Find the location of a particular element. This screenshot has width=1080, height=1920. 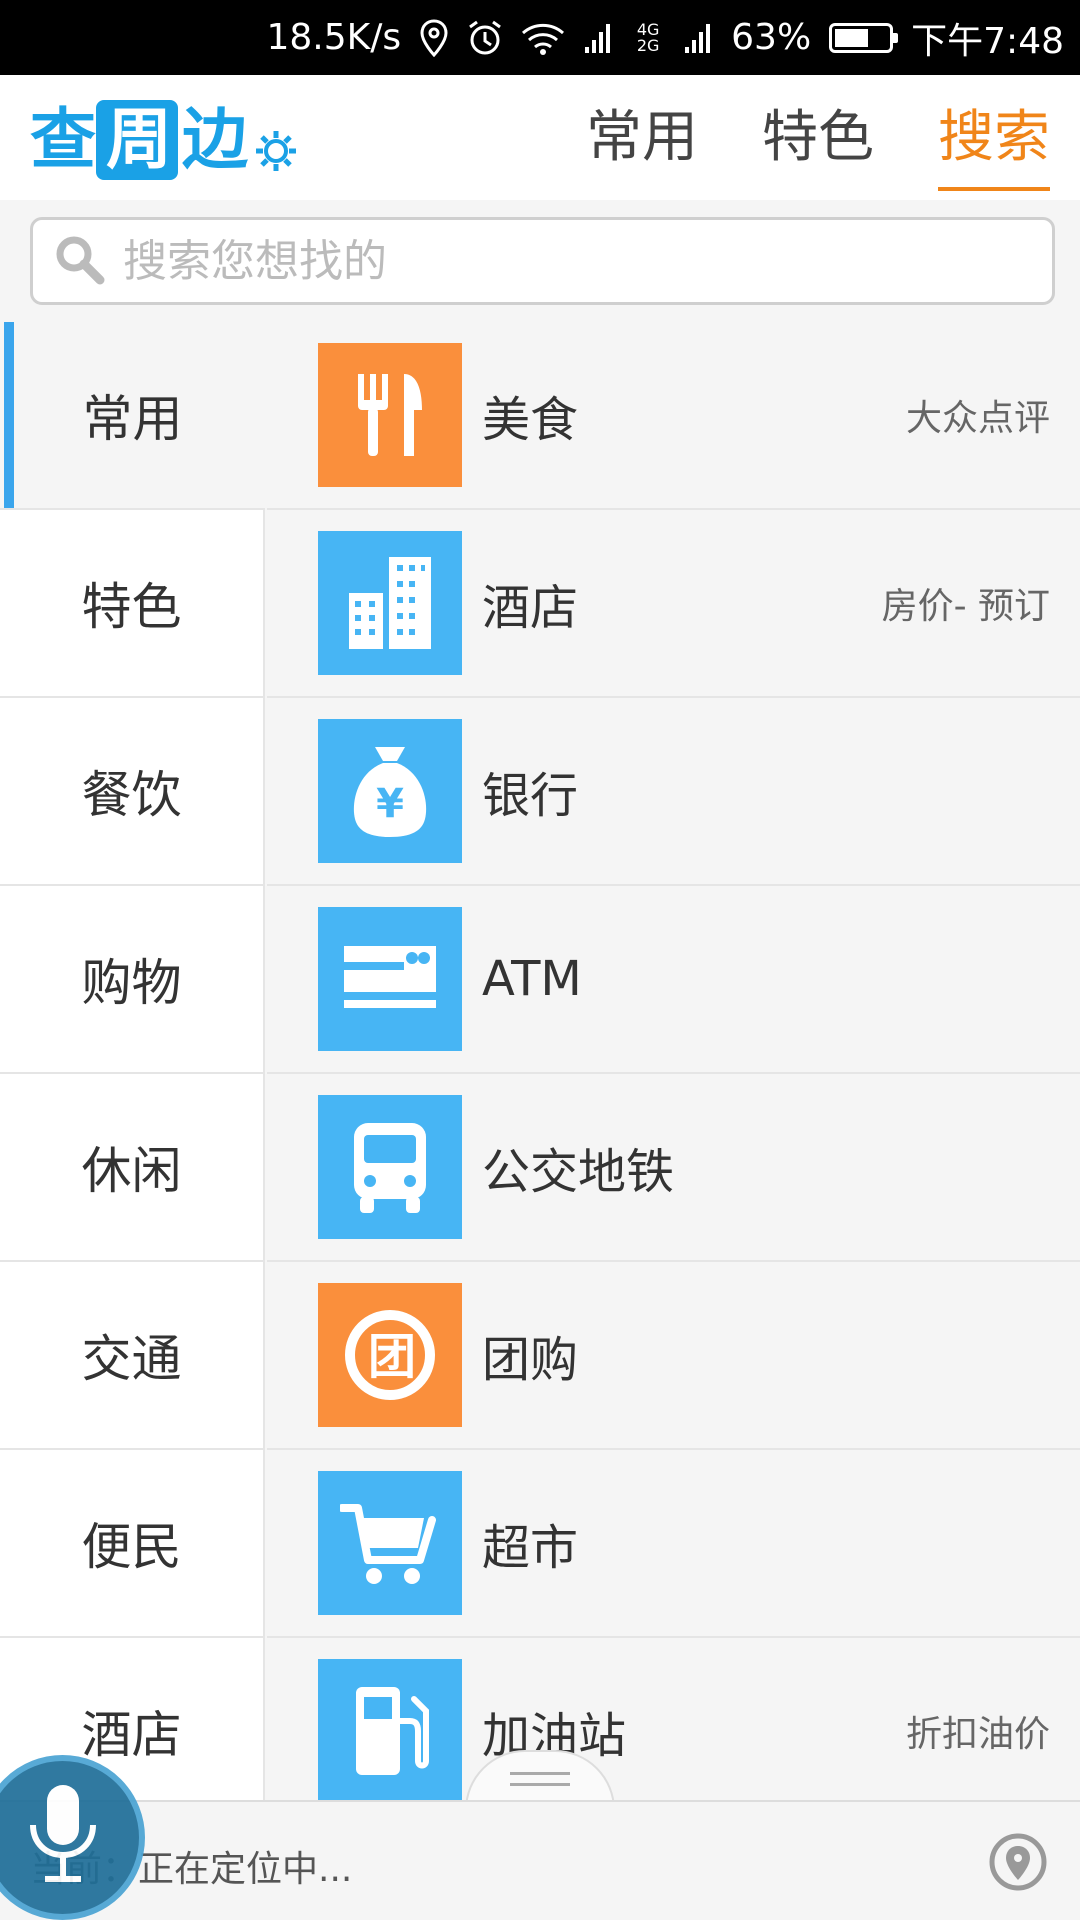

category-item-shopping: 购物 is located at coordinates (132, 980).